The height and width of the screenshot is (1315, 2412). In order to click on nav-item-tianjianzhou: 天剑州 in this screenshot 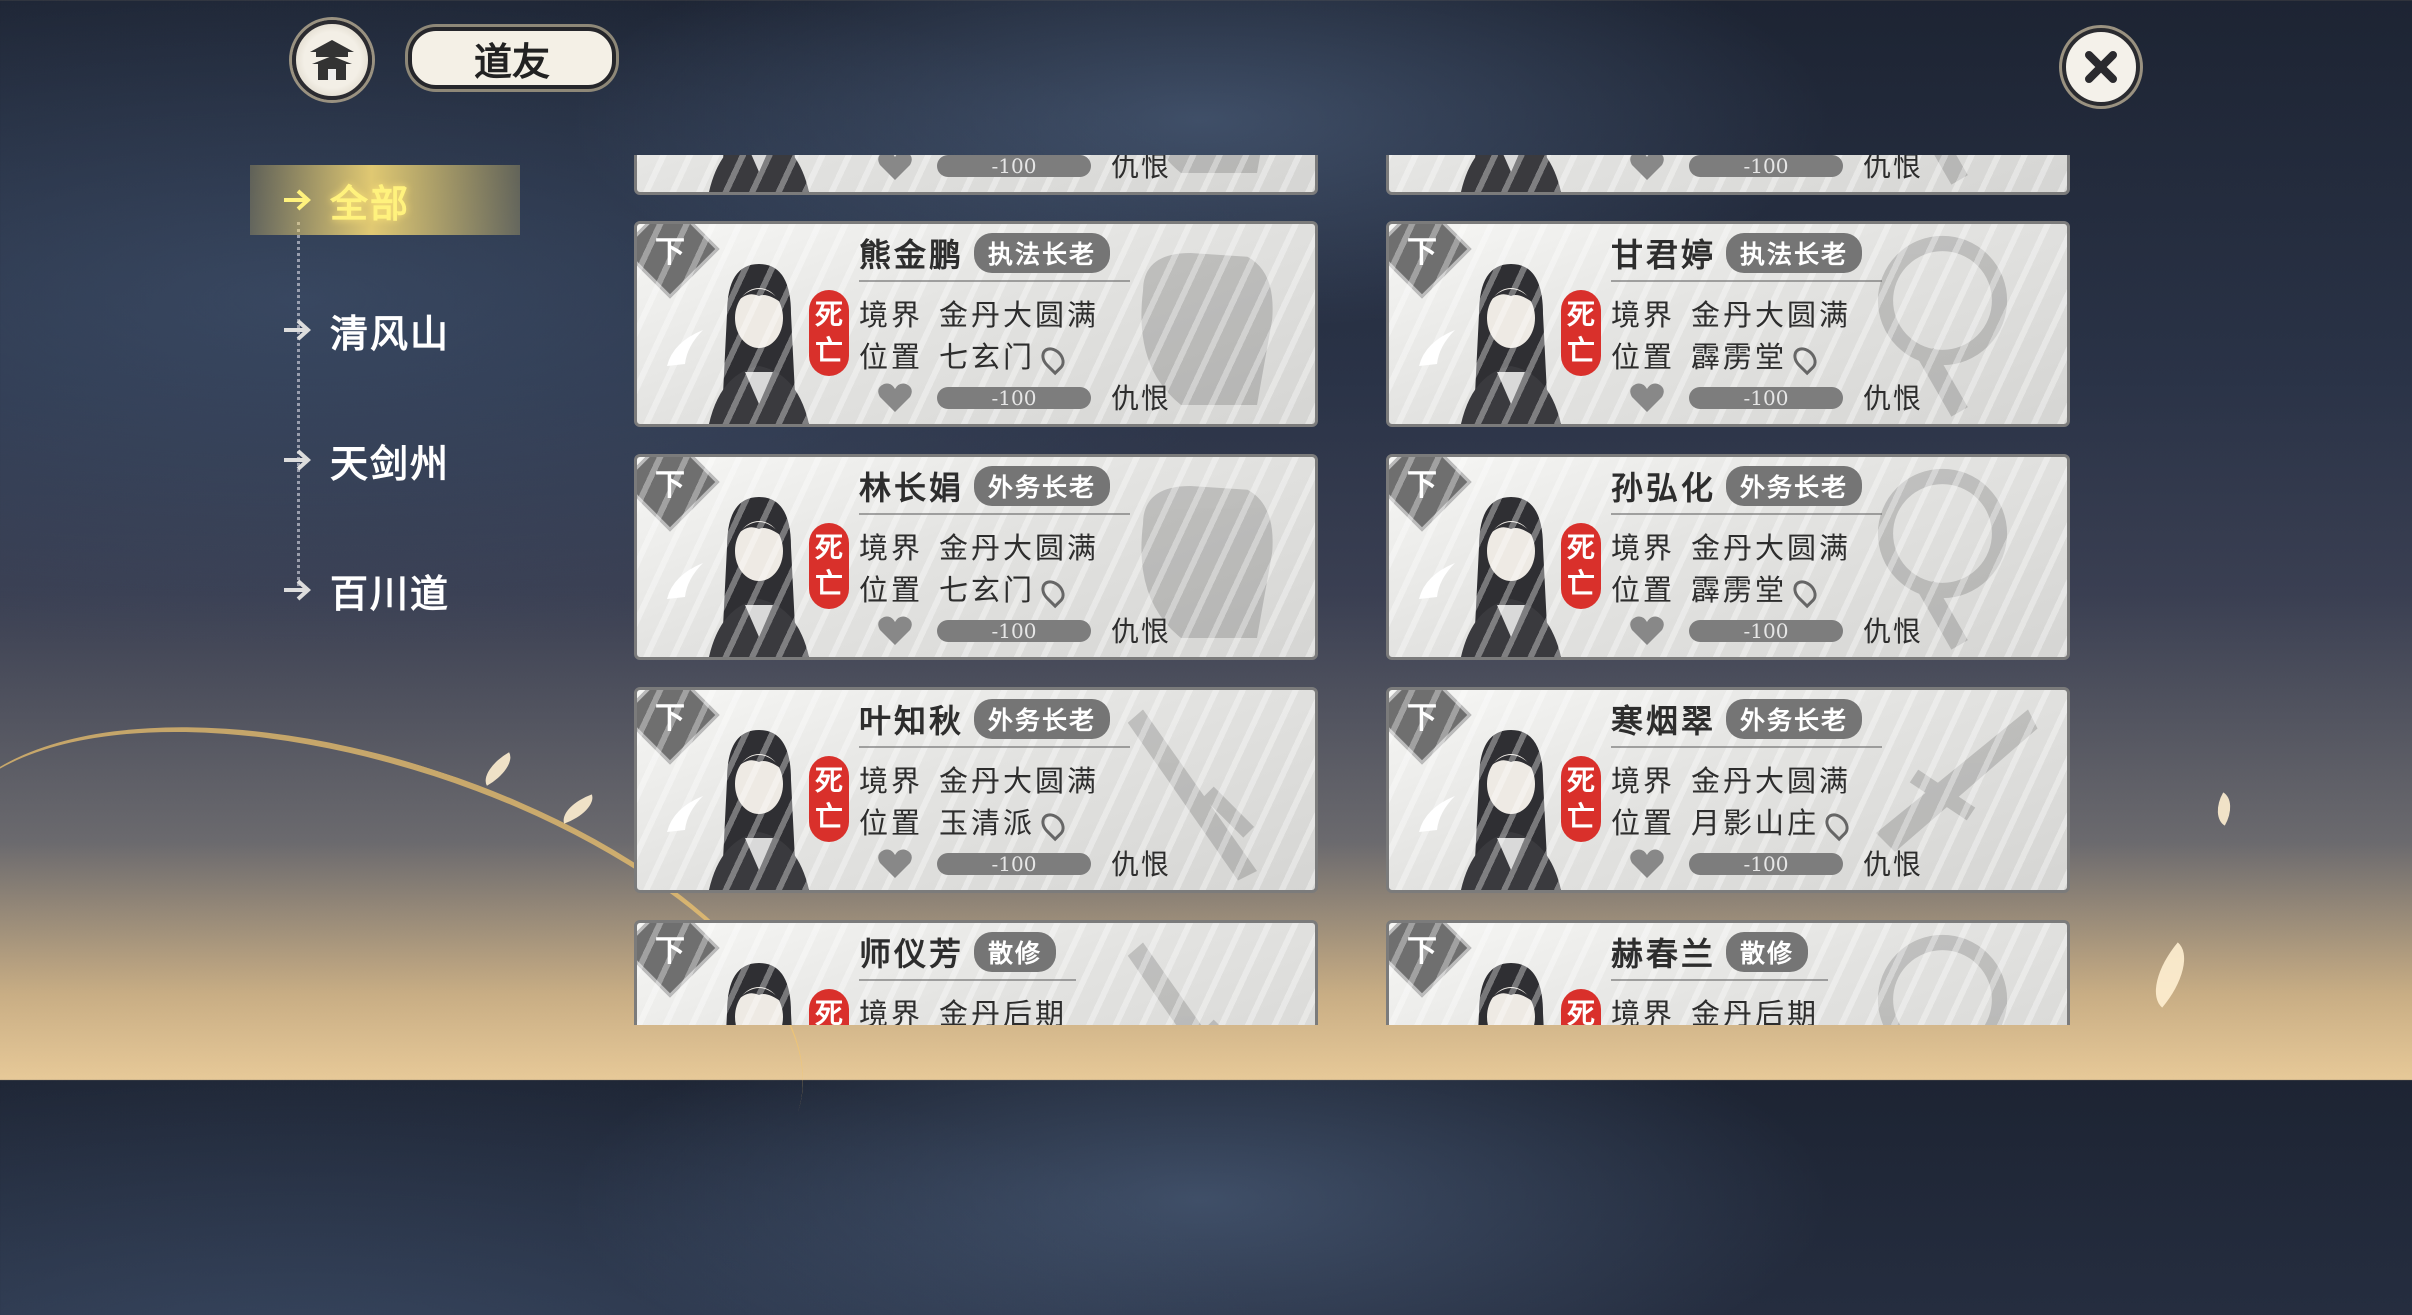, I will do `click(385, 460)`.